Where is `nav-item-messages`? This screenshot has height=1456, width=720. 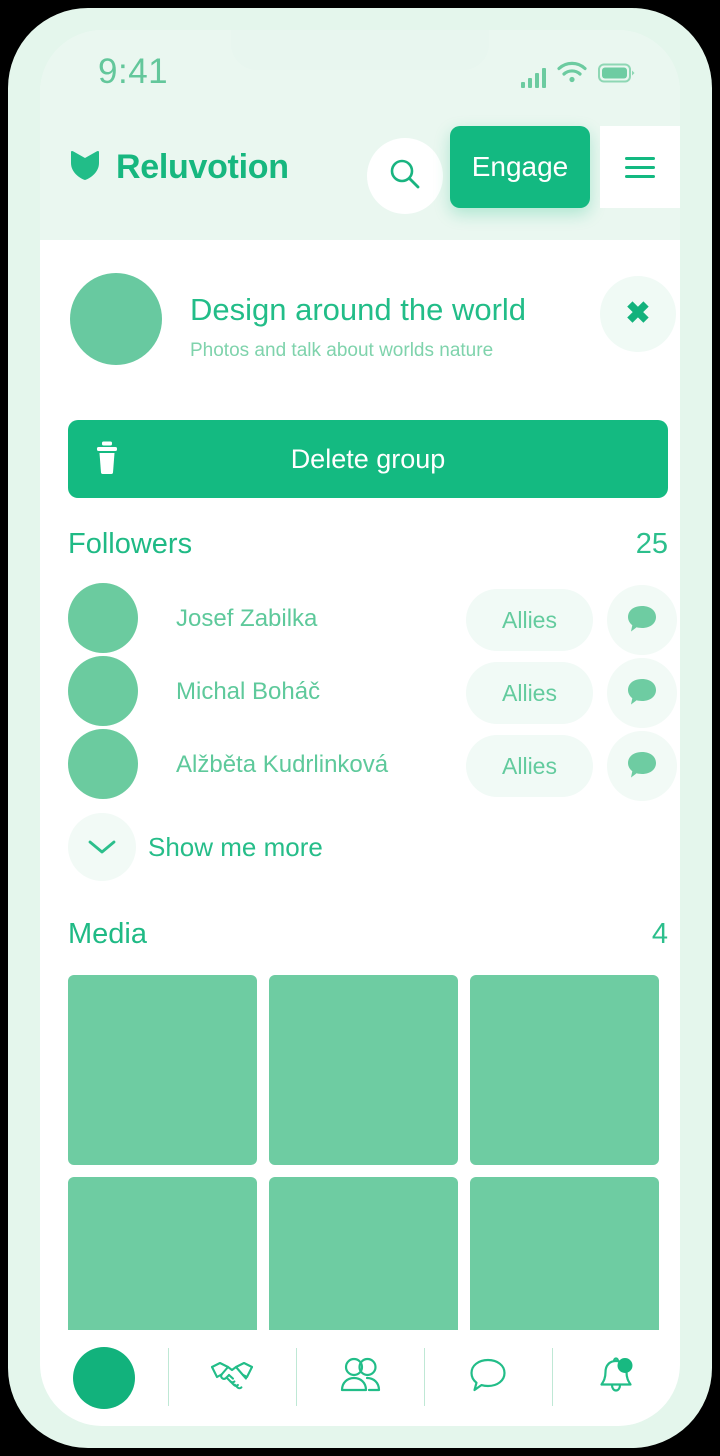
nav-item-messages is located at coordinates (488, 1378).